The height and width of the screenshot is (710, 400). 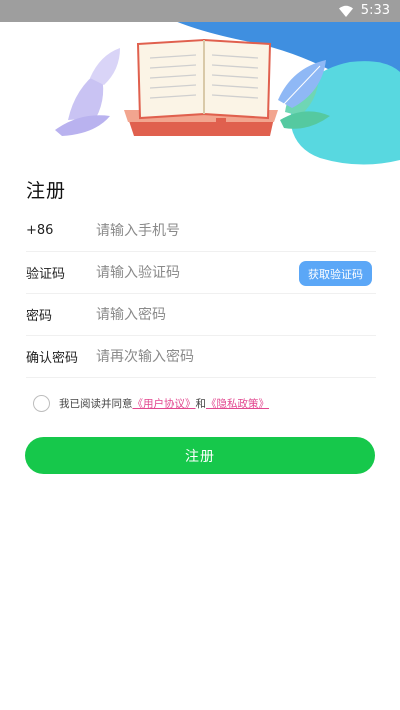 What do you see at coordinates (335, 273) in the screenshot?
I see `get-code-button: 获取验证码` at bounding box center [335, 273].